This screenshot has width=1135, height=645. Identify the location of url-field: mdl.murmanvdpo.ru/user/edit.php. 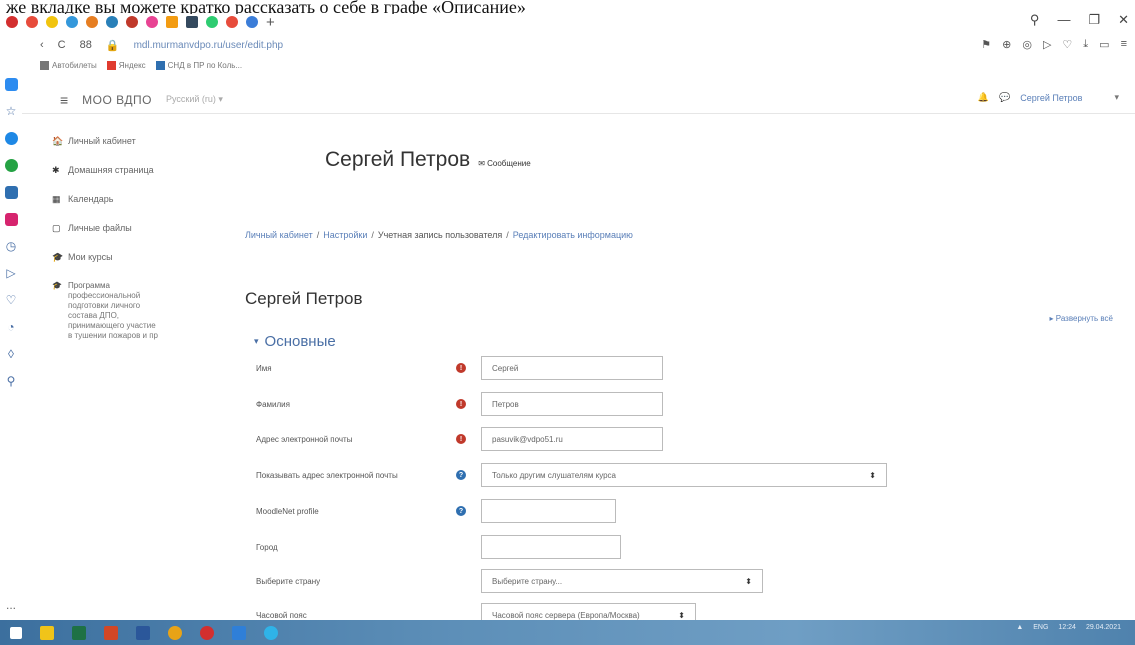
(209, 45).